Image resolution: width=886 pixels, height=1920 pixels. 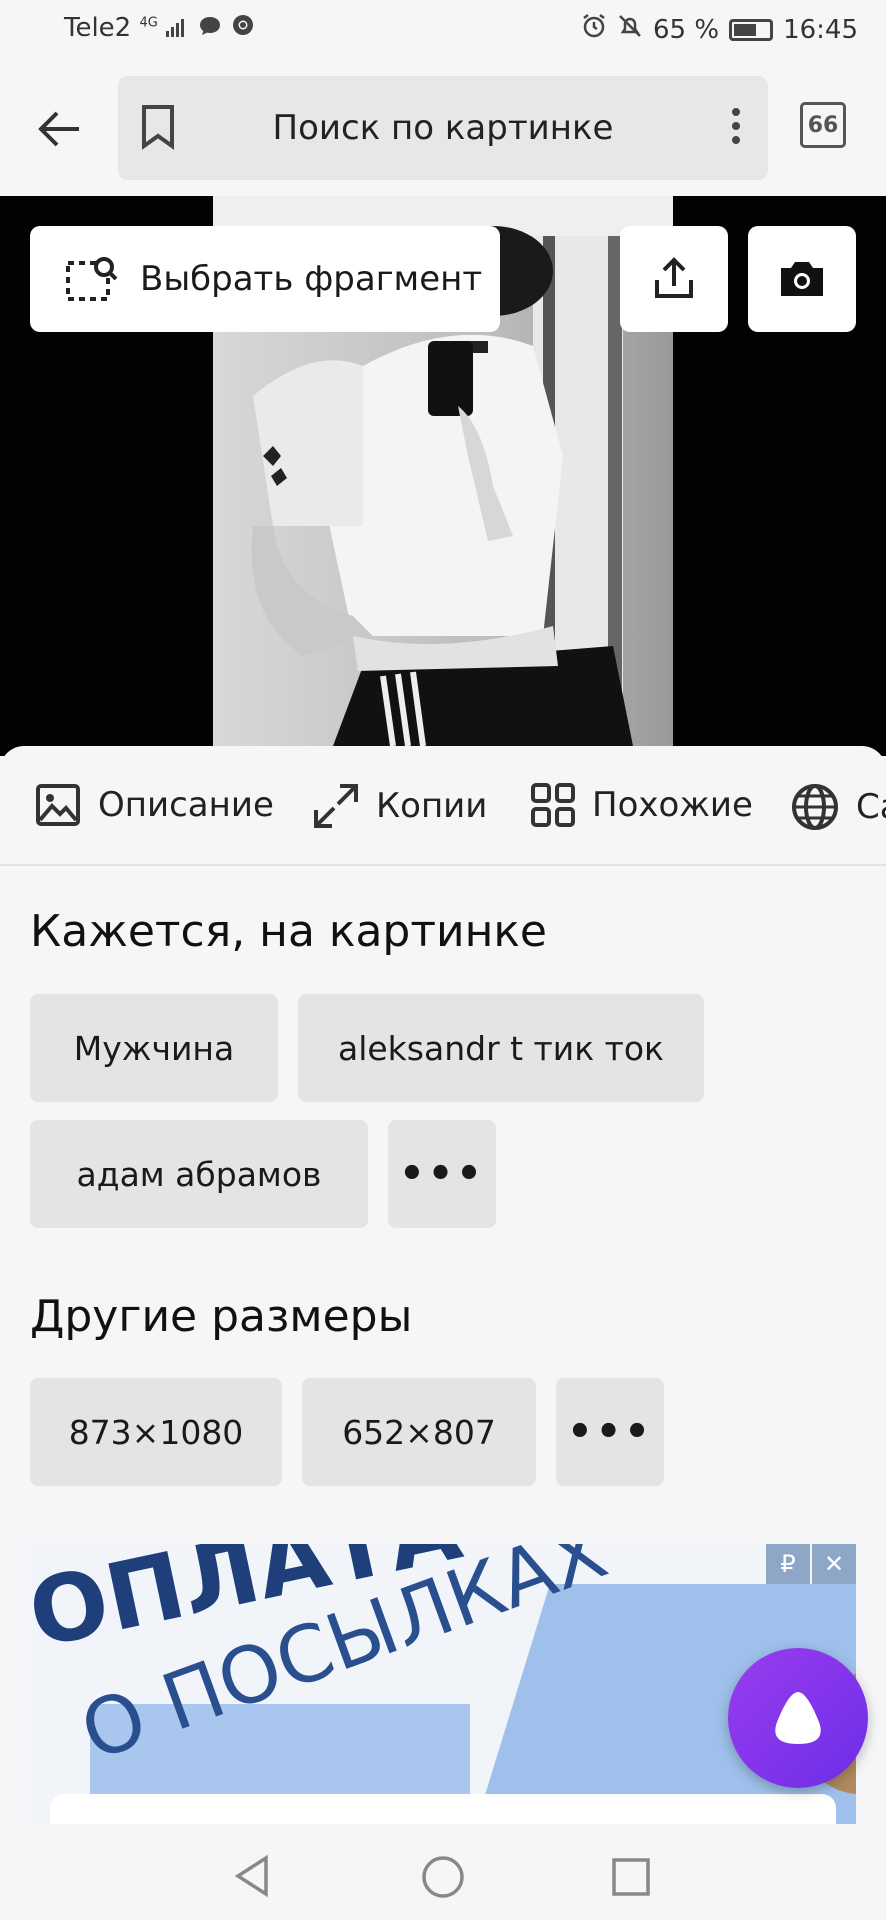 I want to click on share-icon, so click(x=674, y=277).